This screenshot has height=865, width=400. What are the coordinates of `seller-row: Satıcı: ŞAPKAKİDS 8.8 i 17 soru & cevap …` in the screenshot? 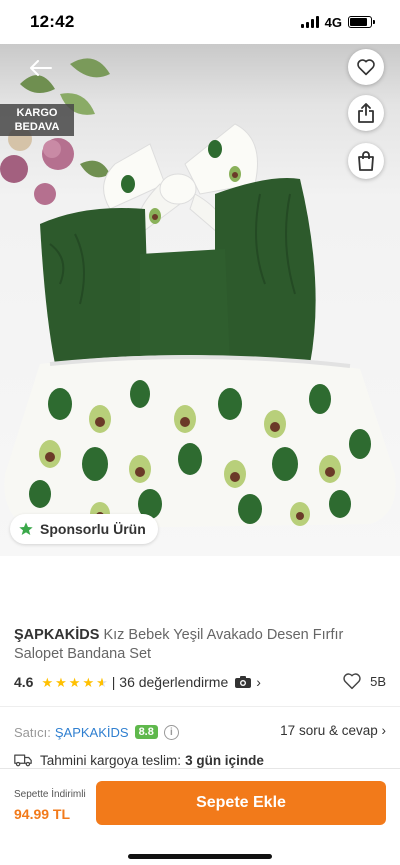 It's located at (200, 732).